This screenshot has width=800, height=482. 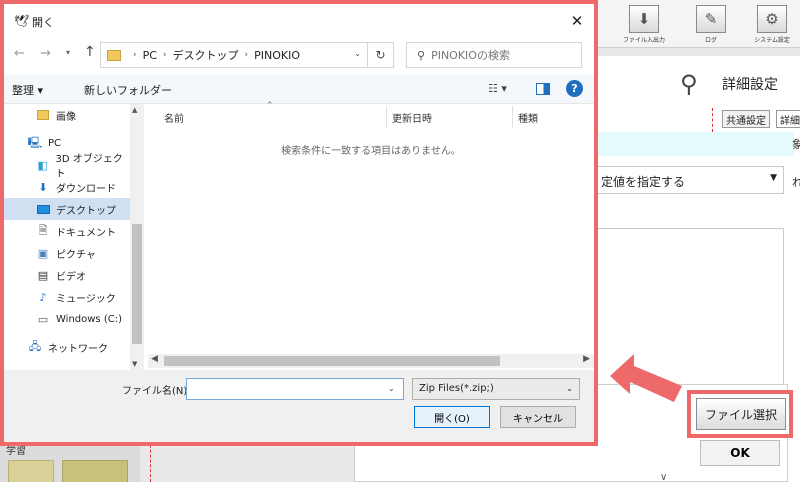 What do you see at coordinates (67, 319) in the screenshot?
I see `sidebar-item-windows-drive: ▭ Windows (C:)` at bounding box center [67, 319].